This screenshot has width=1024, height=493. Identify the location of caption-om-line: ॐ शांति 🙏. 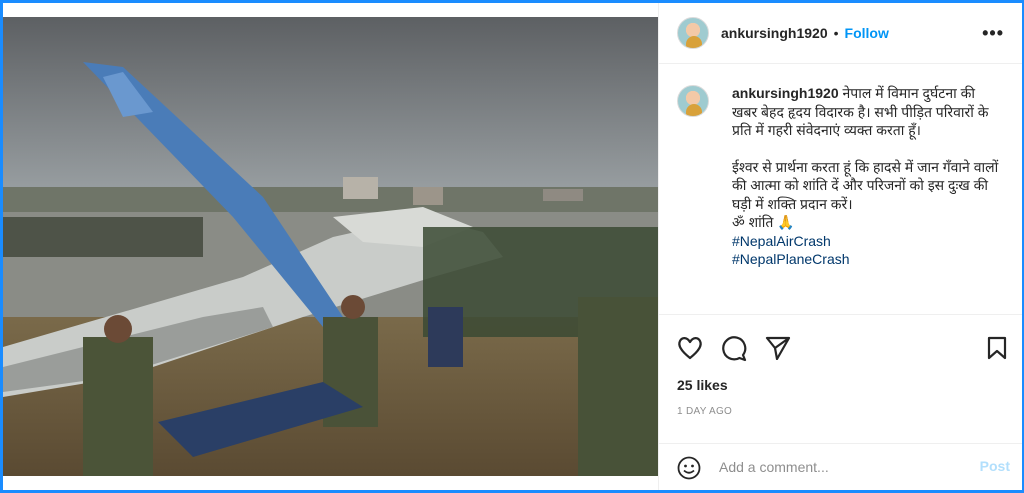
(763, 222).